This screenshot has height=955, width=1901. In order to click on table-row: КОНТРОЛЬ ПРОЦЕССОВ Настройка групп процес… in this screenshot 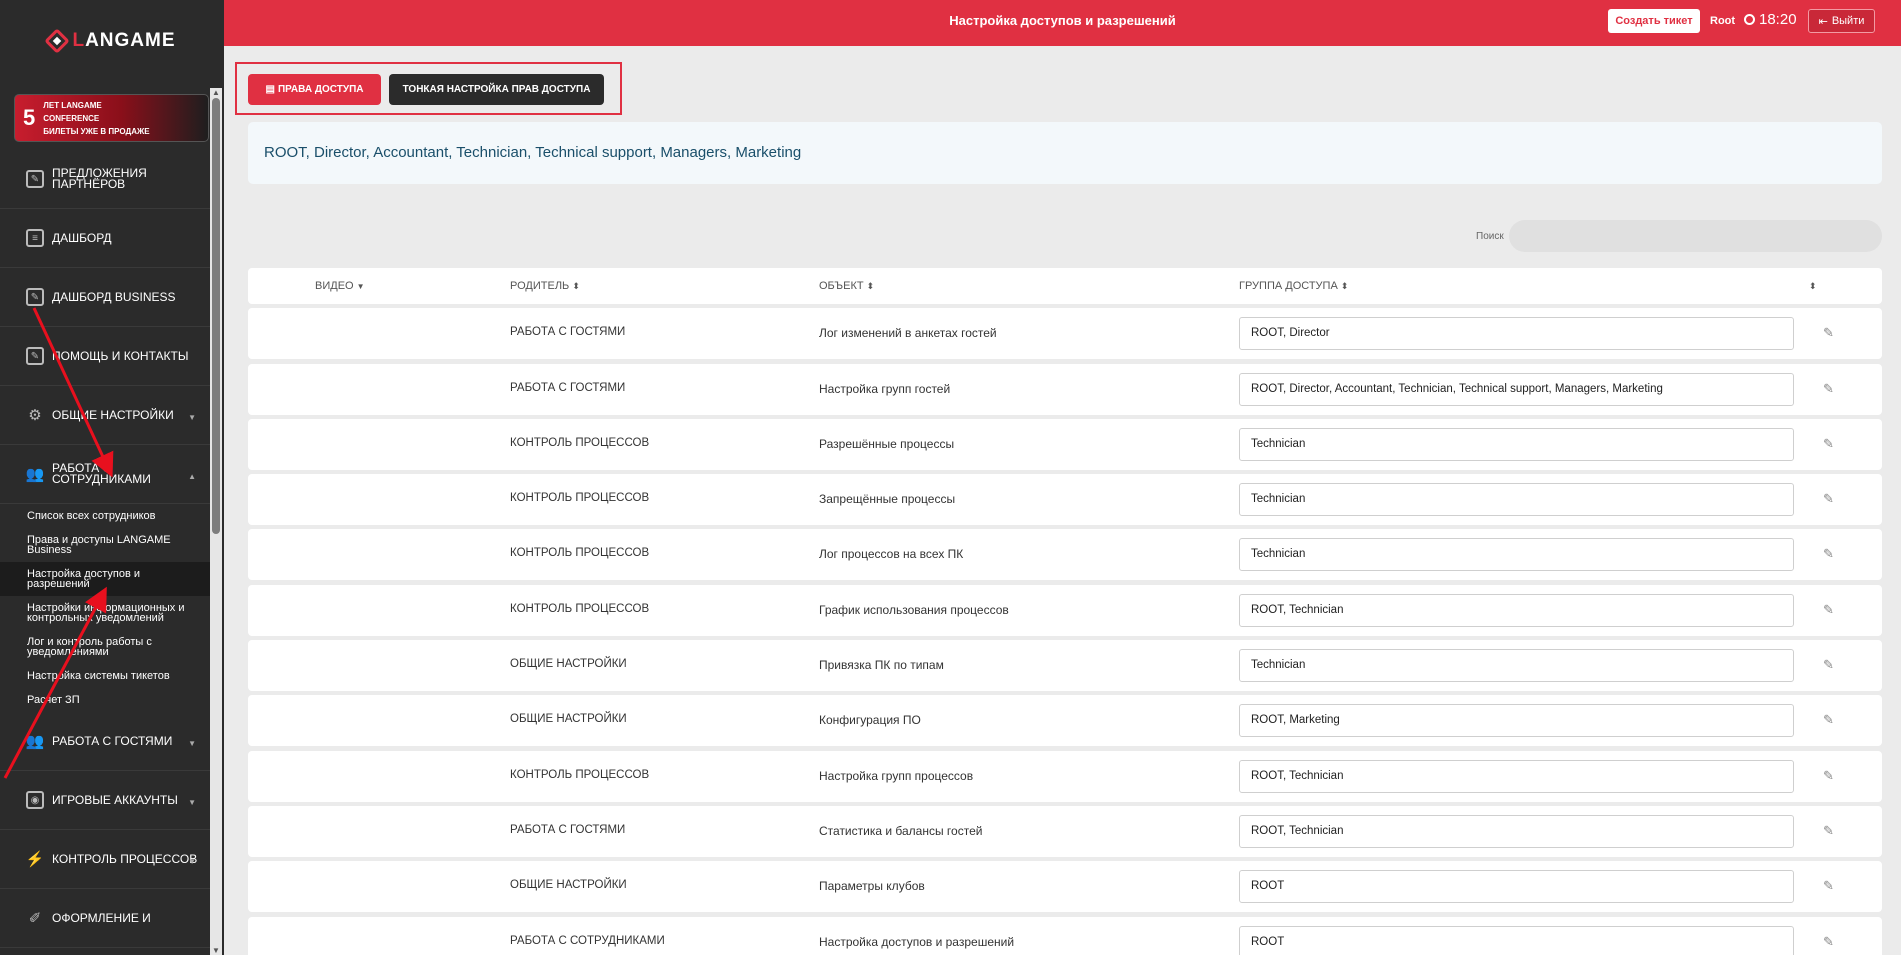, I will do `click(1065, 776)`.